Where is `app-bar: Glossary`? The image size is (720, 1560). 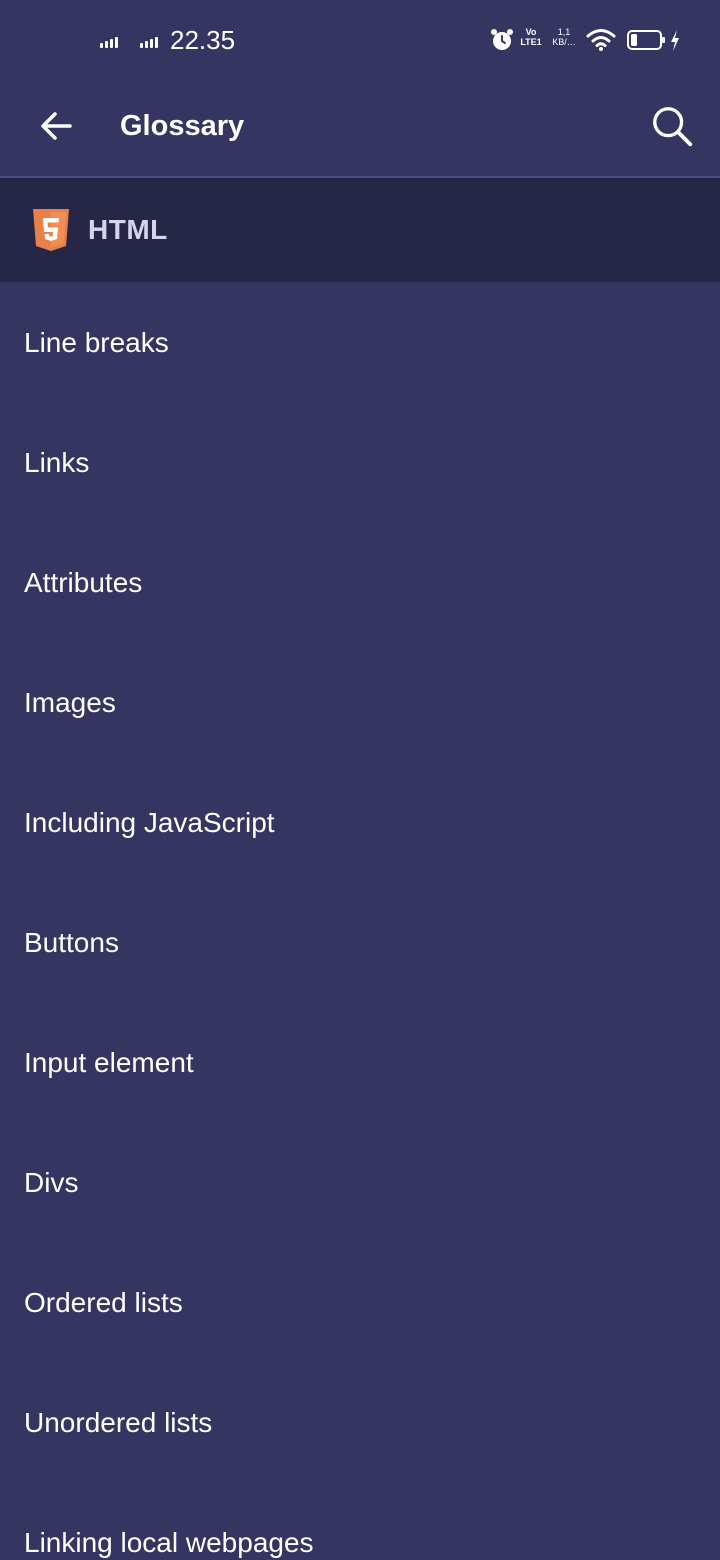
app-bar: Glossary is located at coordinates (360, 129).